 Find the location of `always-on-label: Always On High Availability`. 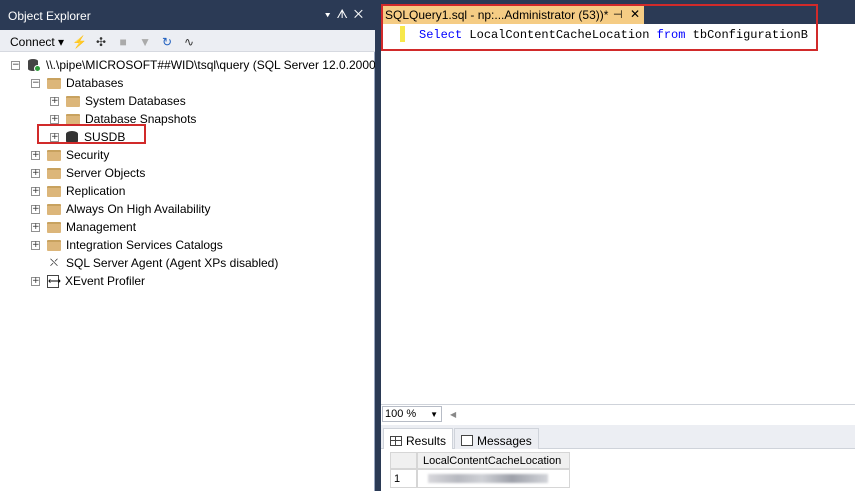

always-on-label: Always On High Availability is located at coordinates (138, 209).